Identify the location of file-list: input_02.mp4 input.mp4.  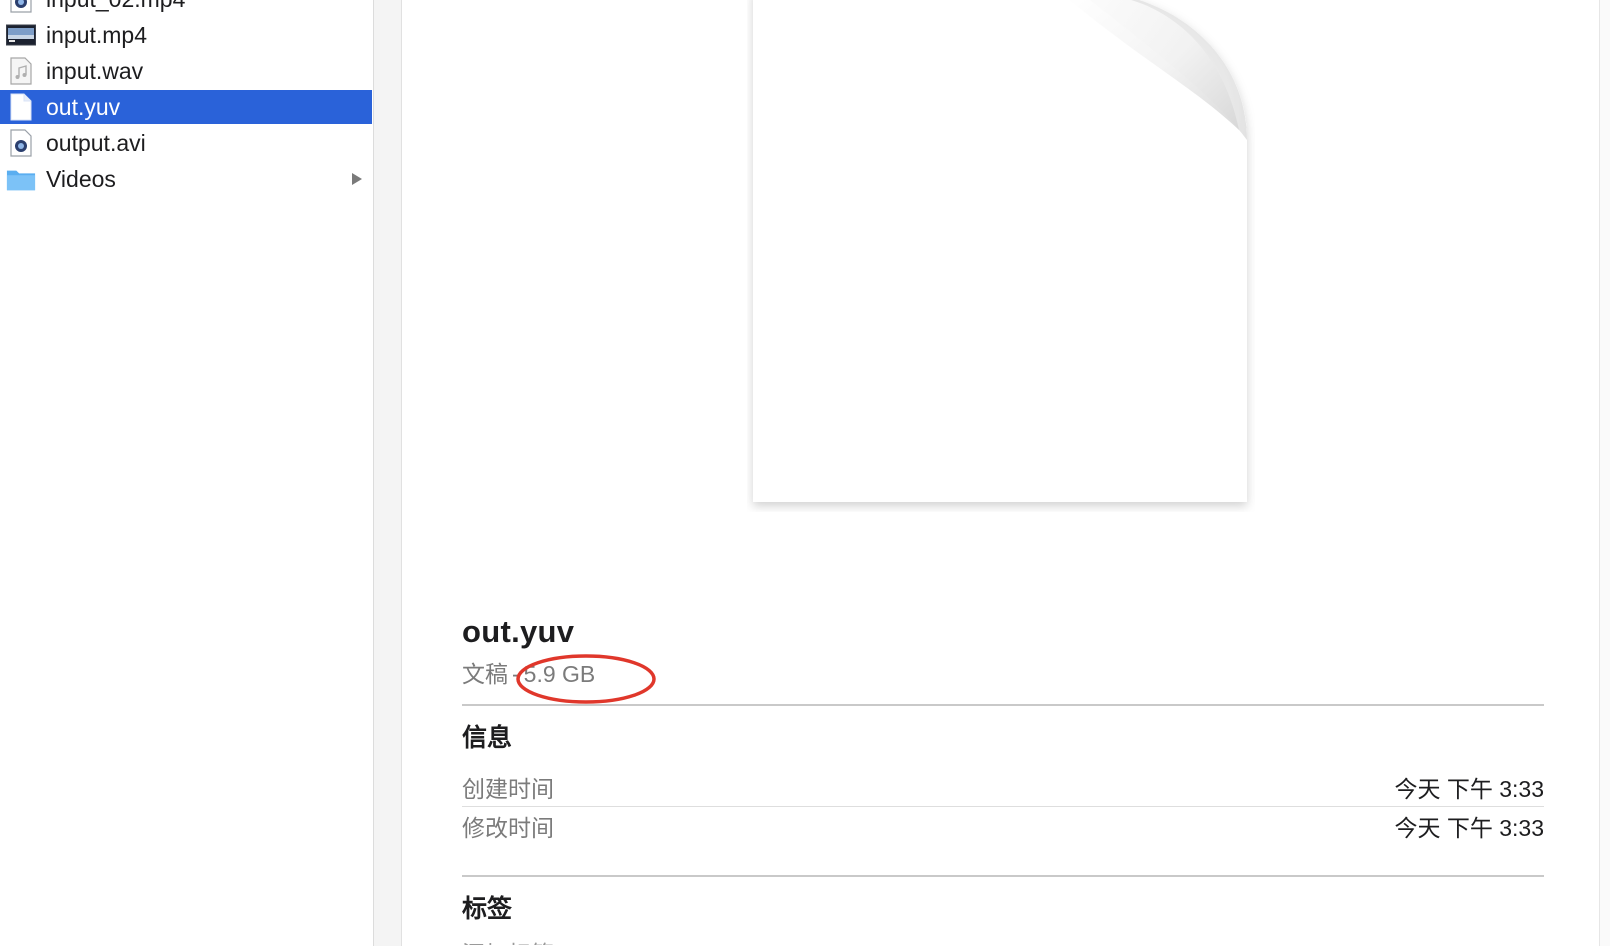
(186, 99).